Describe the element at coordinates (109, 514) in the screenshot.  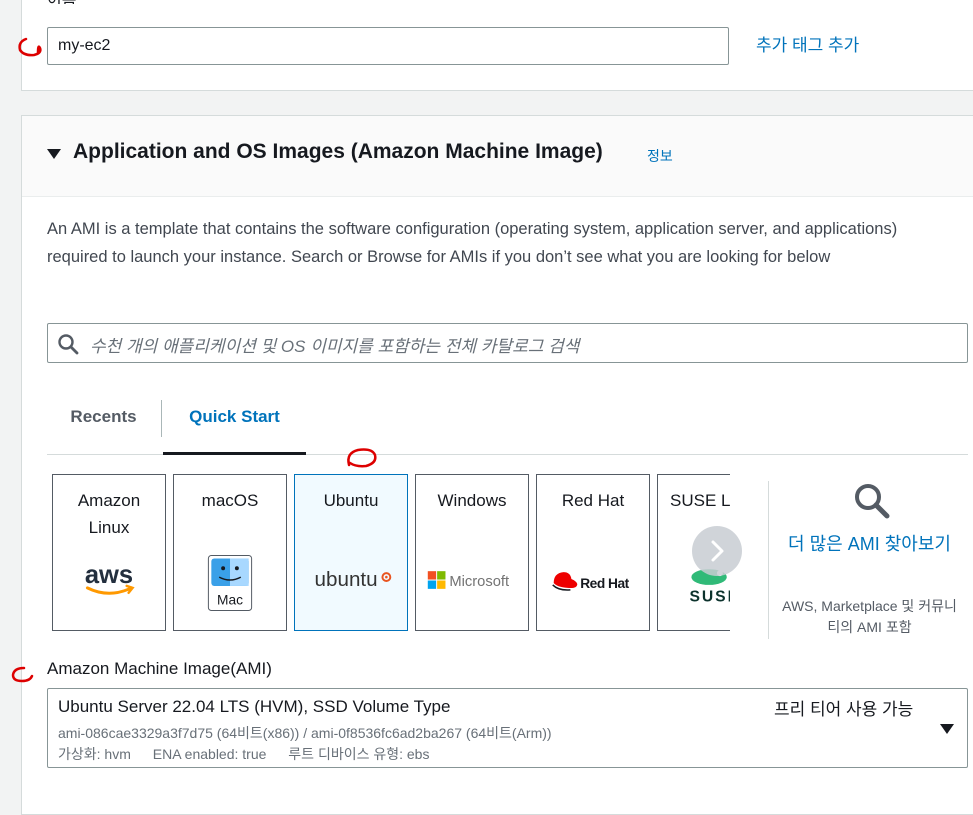
I see `tile-name: Amazon Linux` at that location.